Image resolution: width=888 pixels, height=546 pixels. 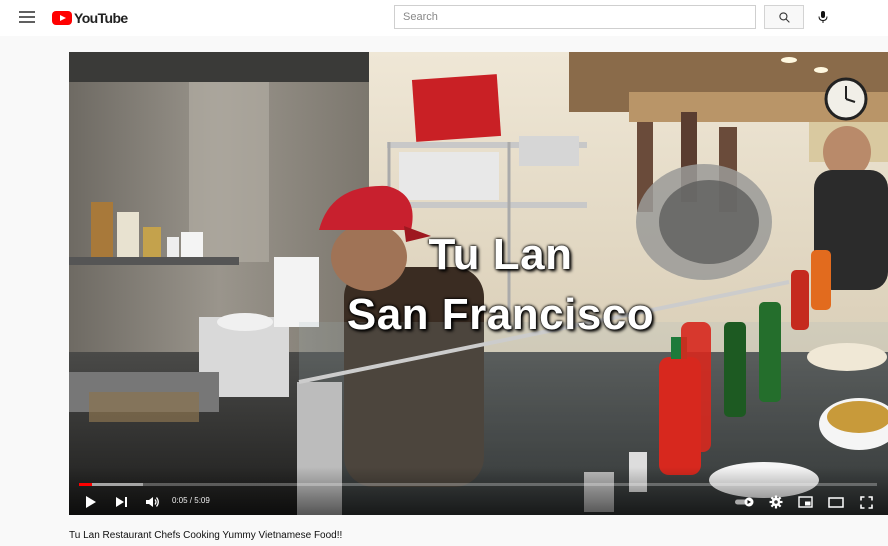 What do you see at coordinates (62, 18) in the screenshot?
I see `youtube-play-logo-icon` at bounding box center [62, 18].